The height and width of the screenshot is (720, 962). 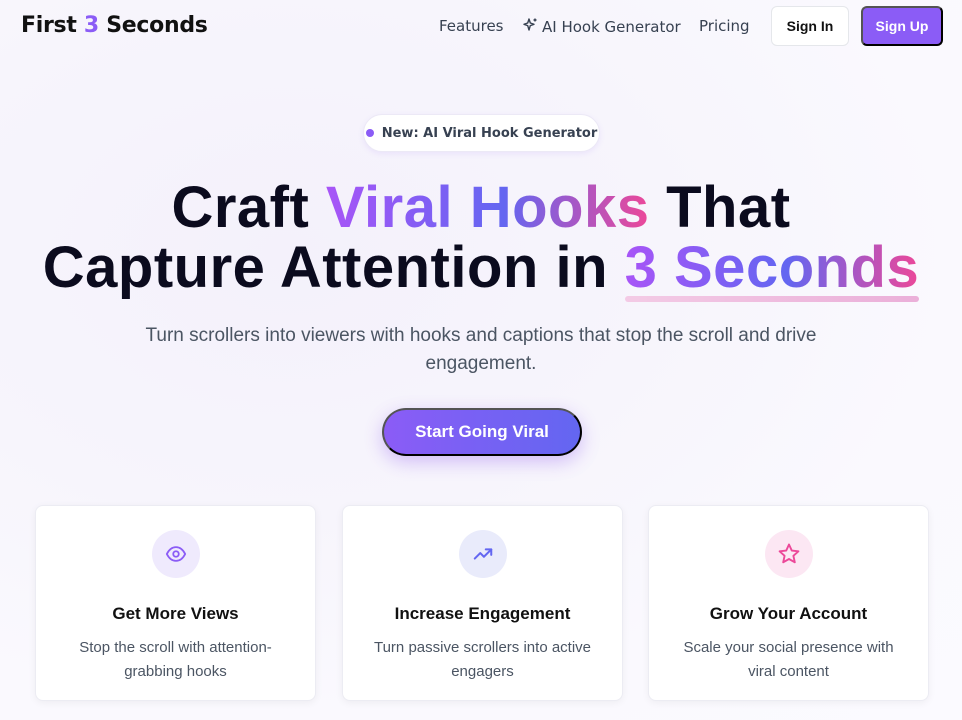 What do you see at coordinates (810, 26) in the screenshot?
I see `sign-in-button: Sign In` at bounding box center [810, 26].